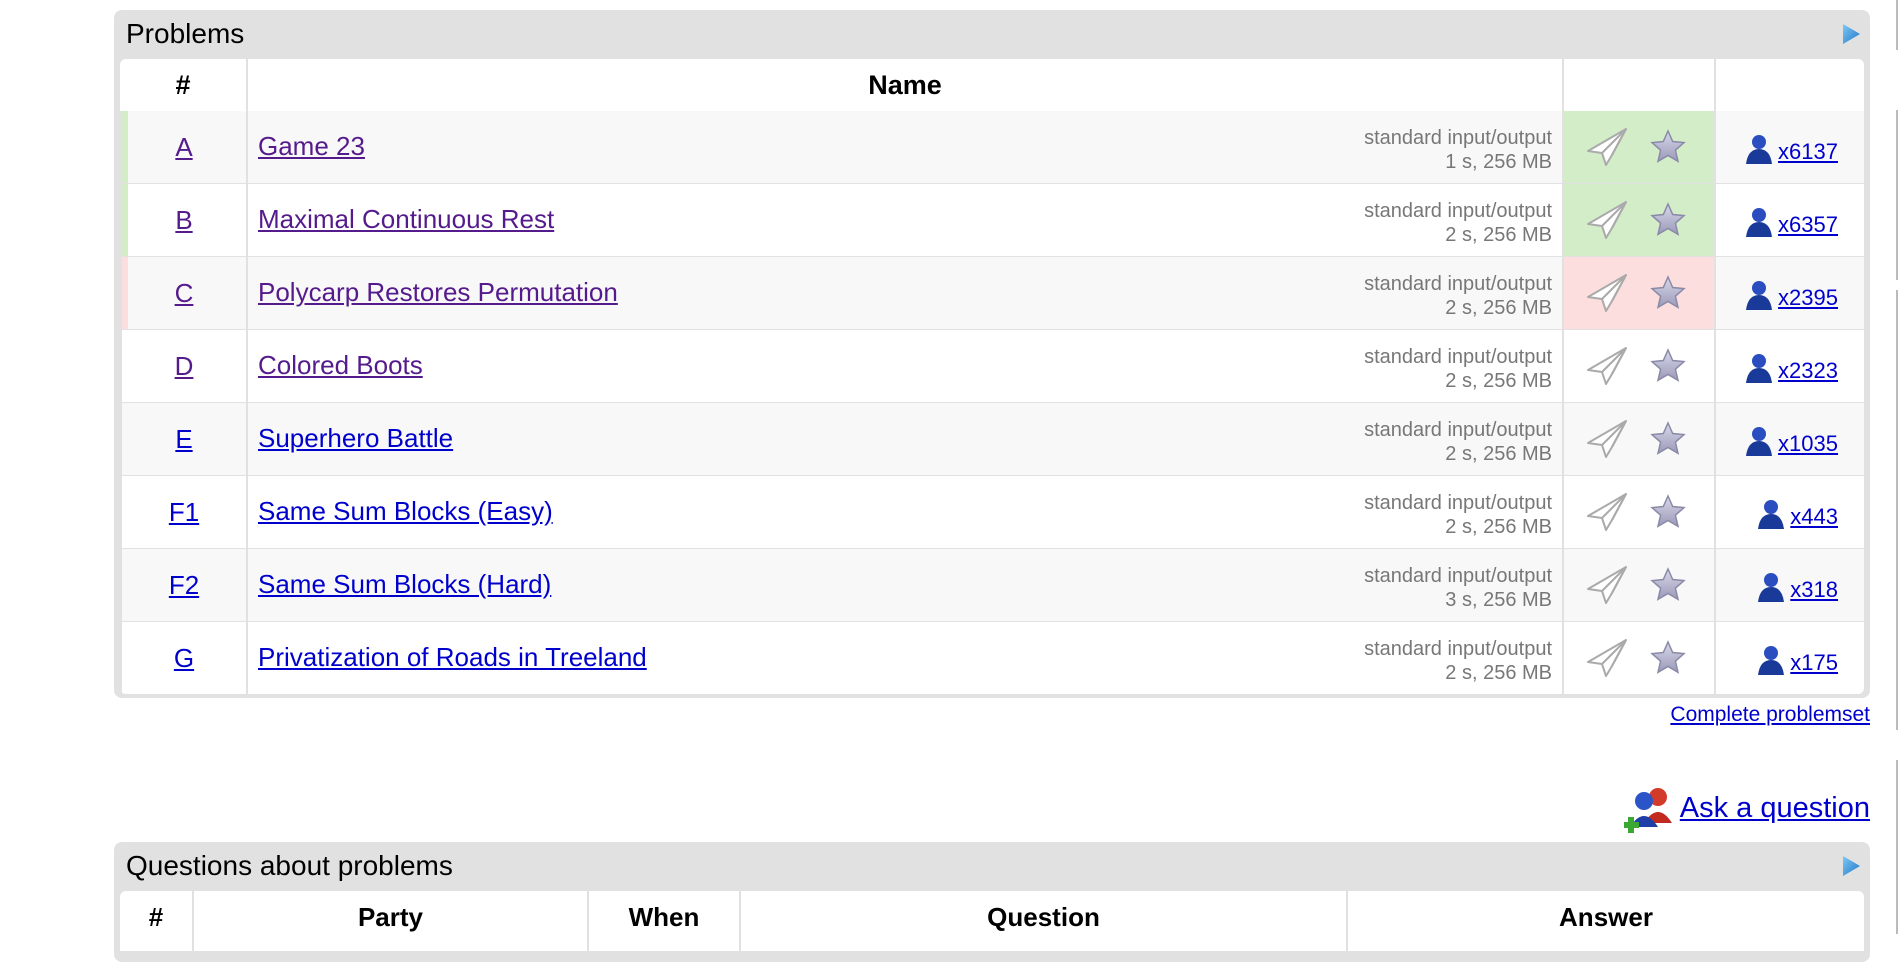 The width and height of the screenshot is (1902, 962). What do you see at coordinates (183, 85) in the screenshot?
I see `column-header-index: #` at bounding box center [183, 85].